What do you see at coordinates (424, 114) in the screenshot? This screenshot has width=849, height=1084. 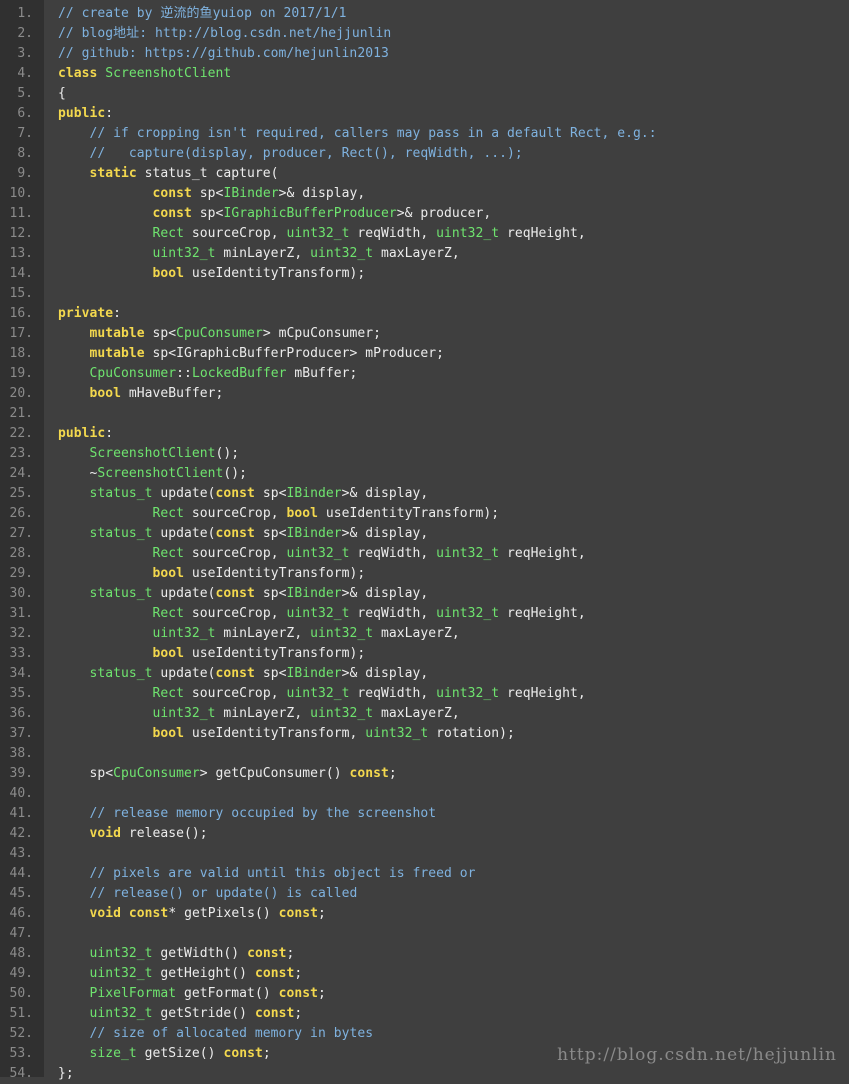 I see `code-line: 6. public:` at bounding box center [424, 114].